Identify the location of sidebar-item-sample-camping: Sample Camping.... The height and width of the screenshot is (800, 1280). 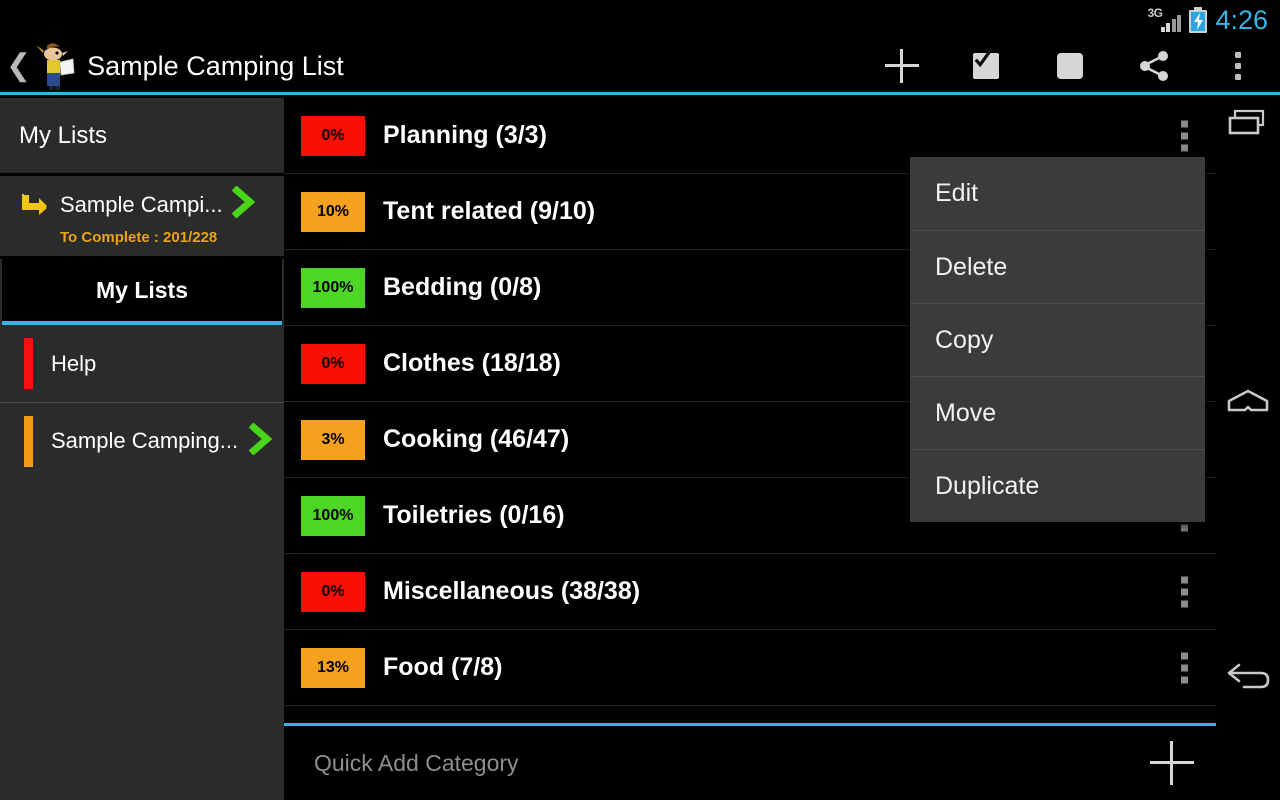
(142, 440).